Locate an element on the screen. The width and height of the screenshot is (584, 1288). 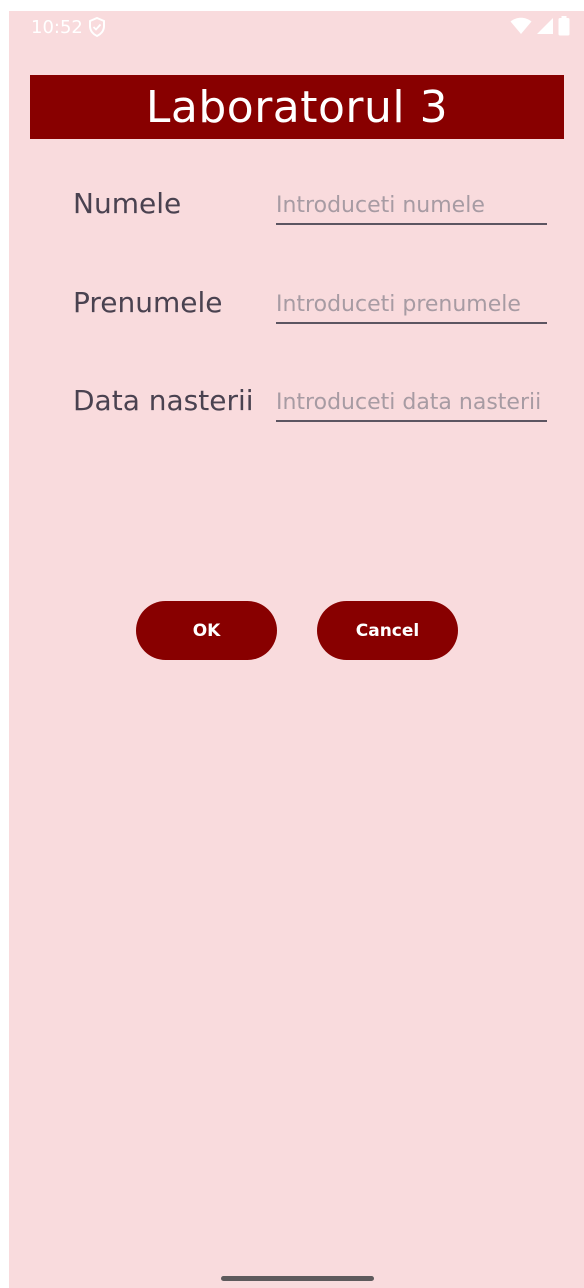
numele-label: Numele is located at coordinates (127, 203).